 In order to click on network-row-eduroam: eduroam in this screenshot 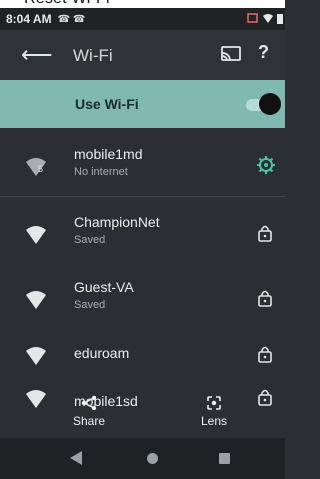, I will do `click(142, 355)`.